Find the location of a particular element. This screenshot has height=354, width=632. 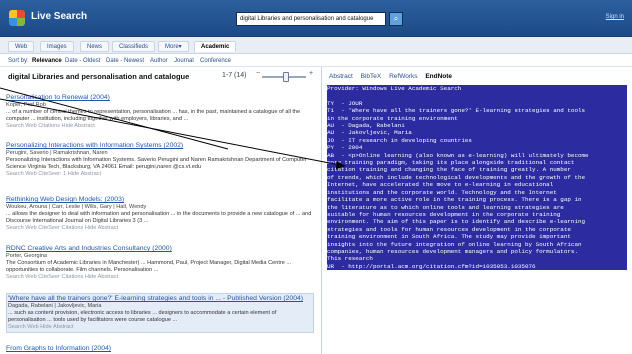

search-button: ⌕ is located at coordinates (396, 19).